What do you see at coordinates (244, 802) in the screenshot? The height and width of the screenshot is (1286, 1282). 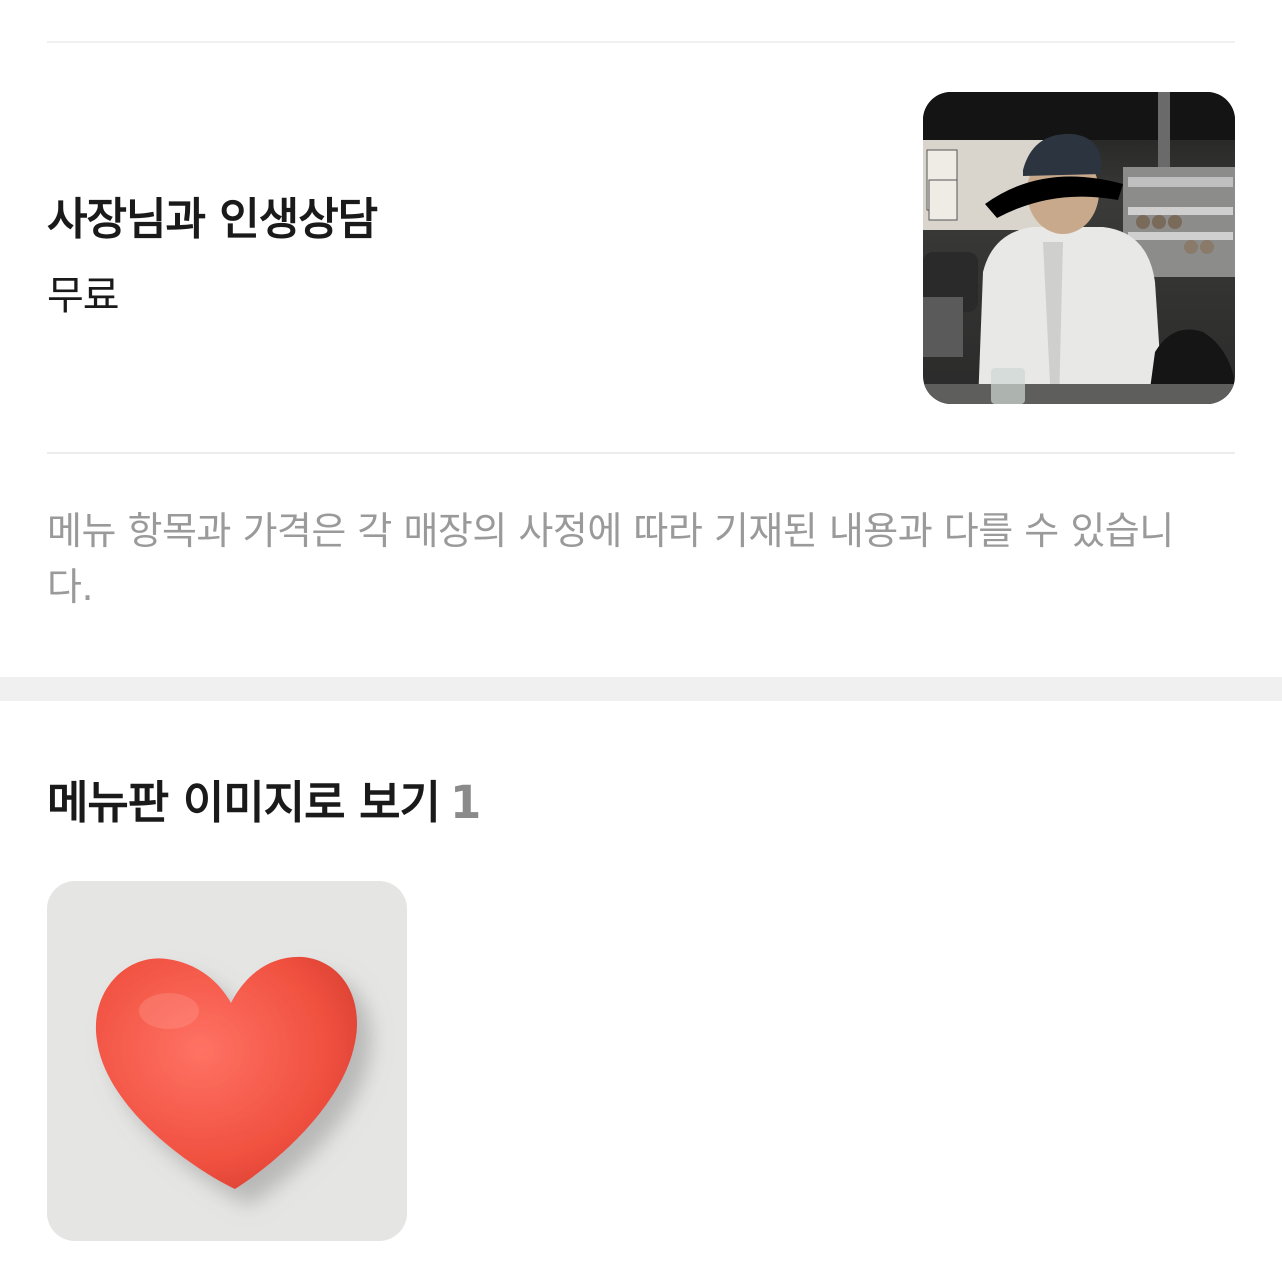 I see `menu-board-title: 메뉴판 이미지로 보기` at bounding box center [244, 802].